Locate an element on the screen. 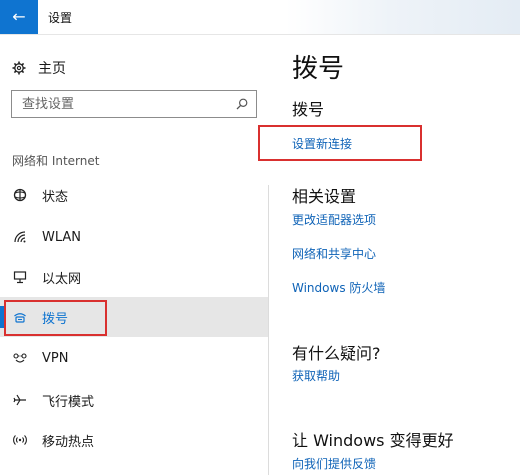 The width and height of the screenshot is (520, 475). wlan-icon is located at coordinates (20, 237).